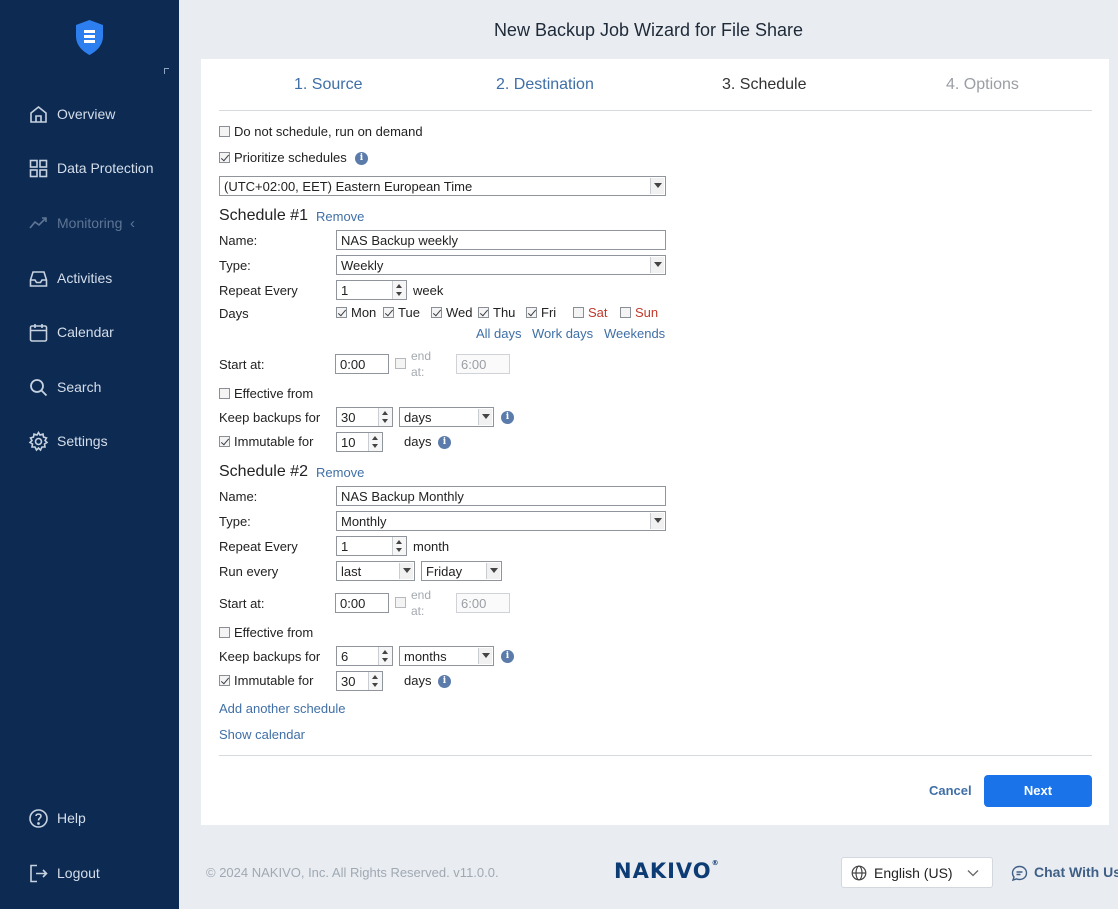  I want to click on day-tue-checkbox, so click(388, 312).